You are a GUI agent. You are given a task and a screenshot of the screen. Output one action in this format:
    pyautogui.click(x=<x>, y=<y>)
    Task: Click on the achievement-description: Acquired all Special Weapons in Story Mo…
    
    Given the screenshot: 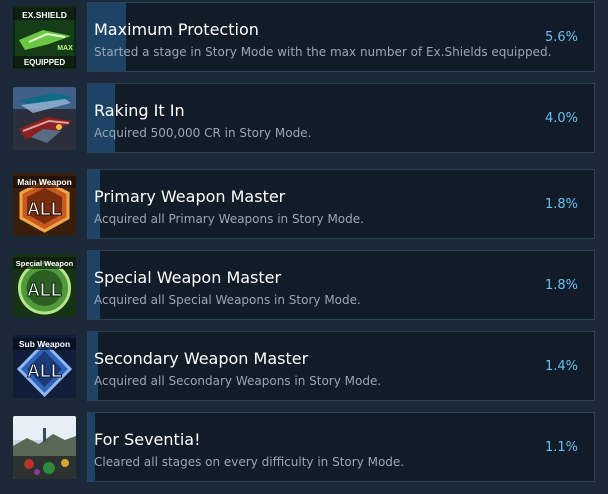 What is the action you would take?
    pyautogui.click(x=227, y=300)
    